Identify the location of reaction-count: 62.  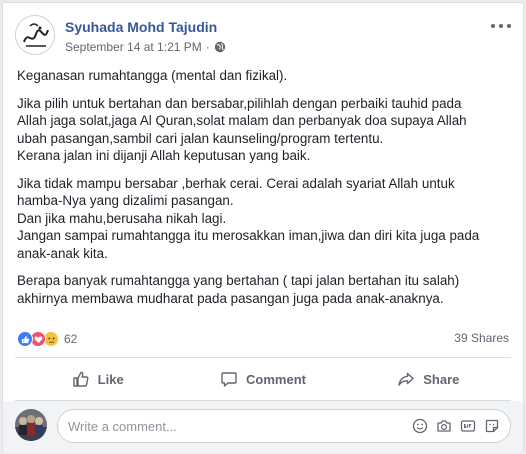
(71, 339).